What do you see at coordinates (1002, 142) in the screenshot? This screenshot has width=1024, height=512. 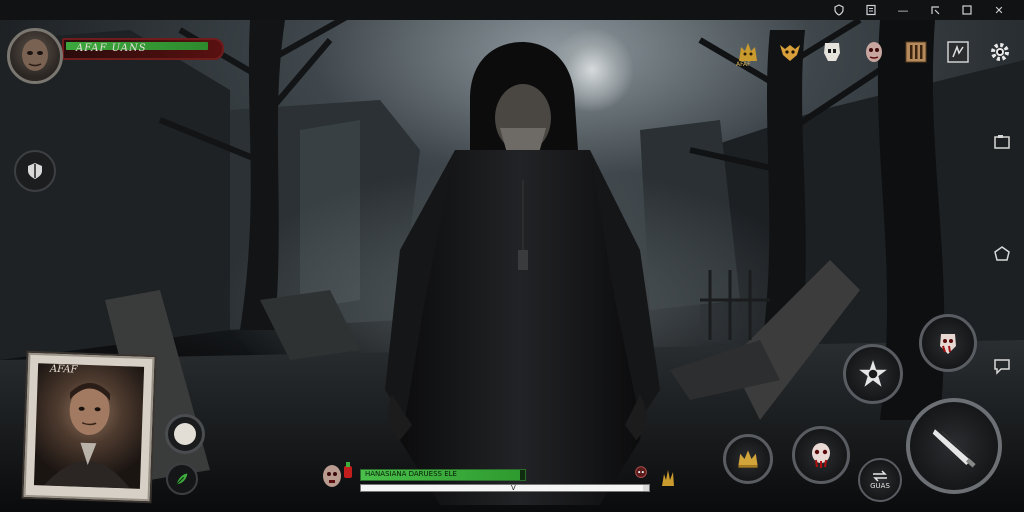 I see `screen-capture-icon` at bounding box center [1002, 142].